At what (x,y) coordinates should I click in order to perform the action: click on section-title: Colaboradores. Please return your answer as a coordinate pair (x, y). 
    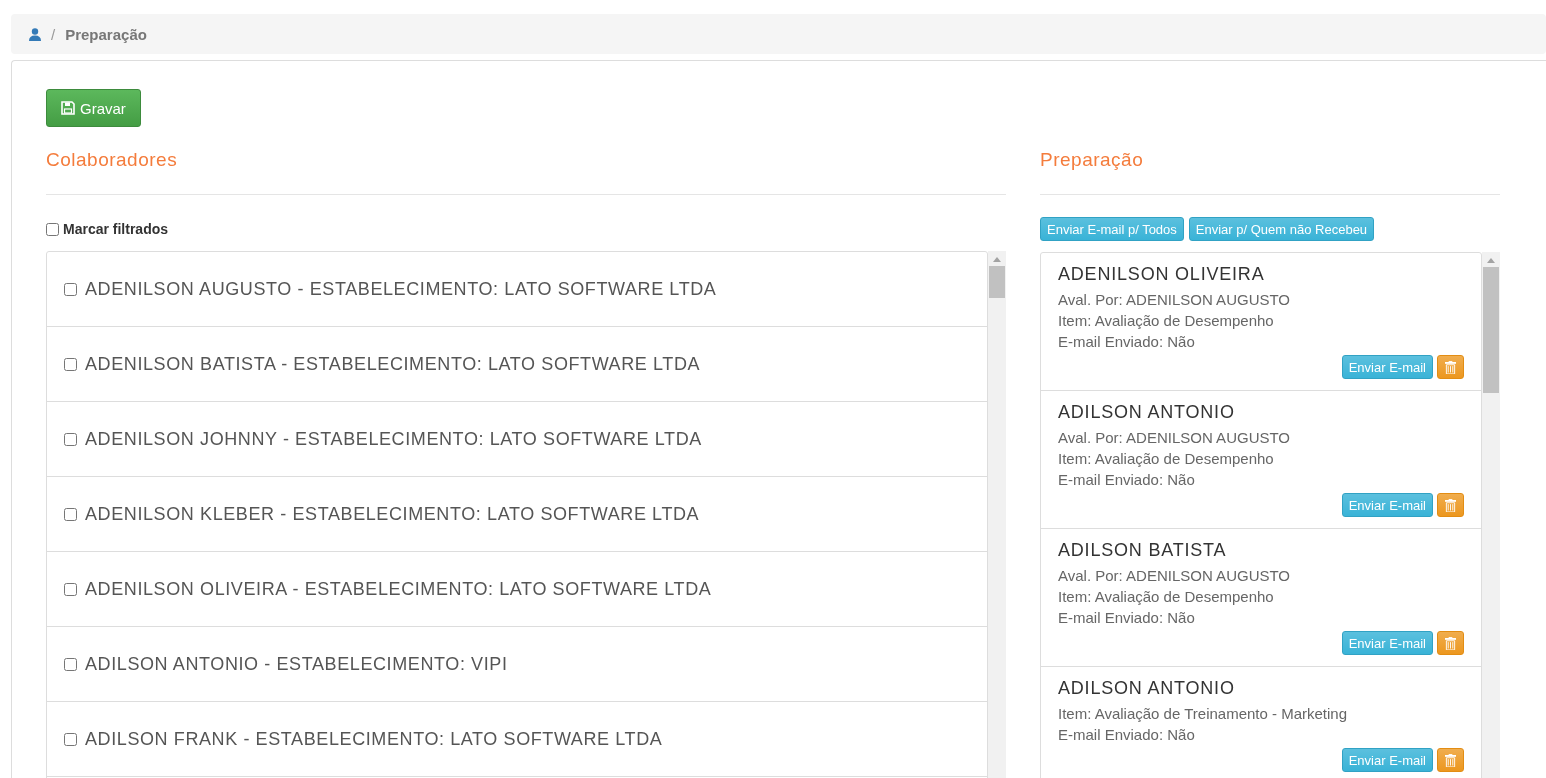
    Looking at the image, I should click on (526, 172).